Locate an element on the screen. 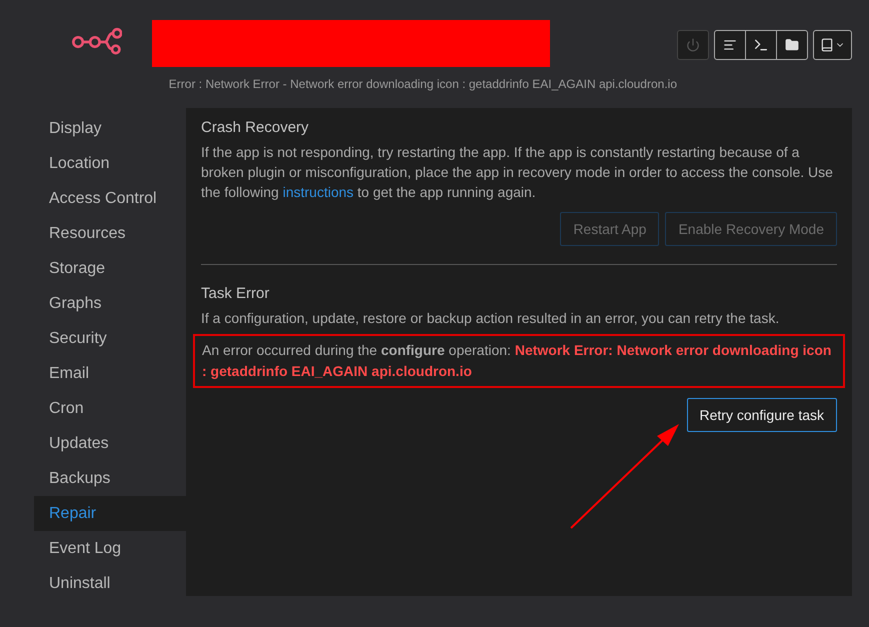  sidebar-item: Email is located at coordinates (110, 373).